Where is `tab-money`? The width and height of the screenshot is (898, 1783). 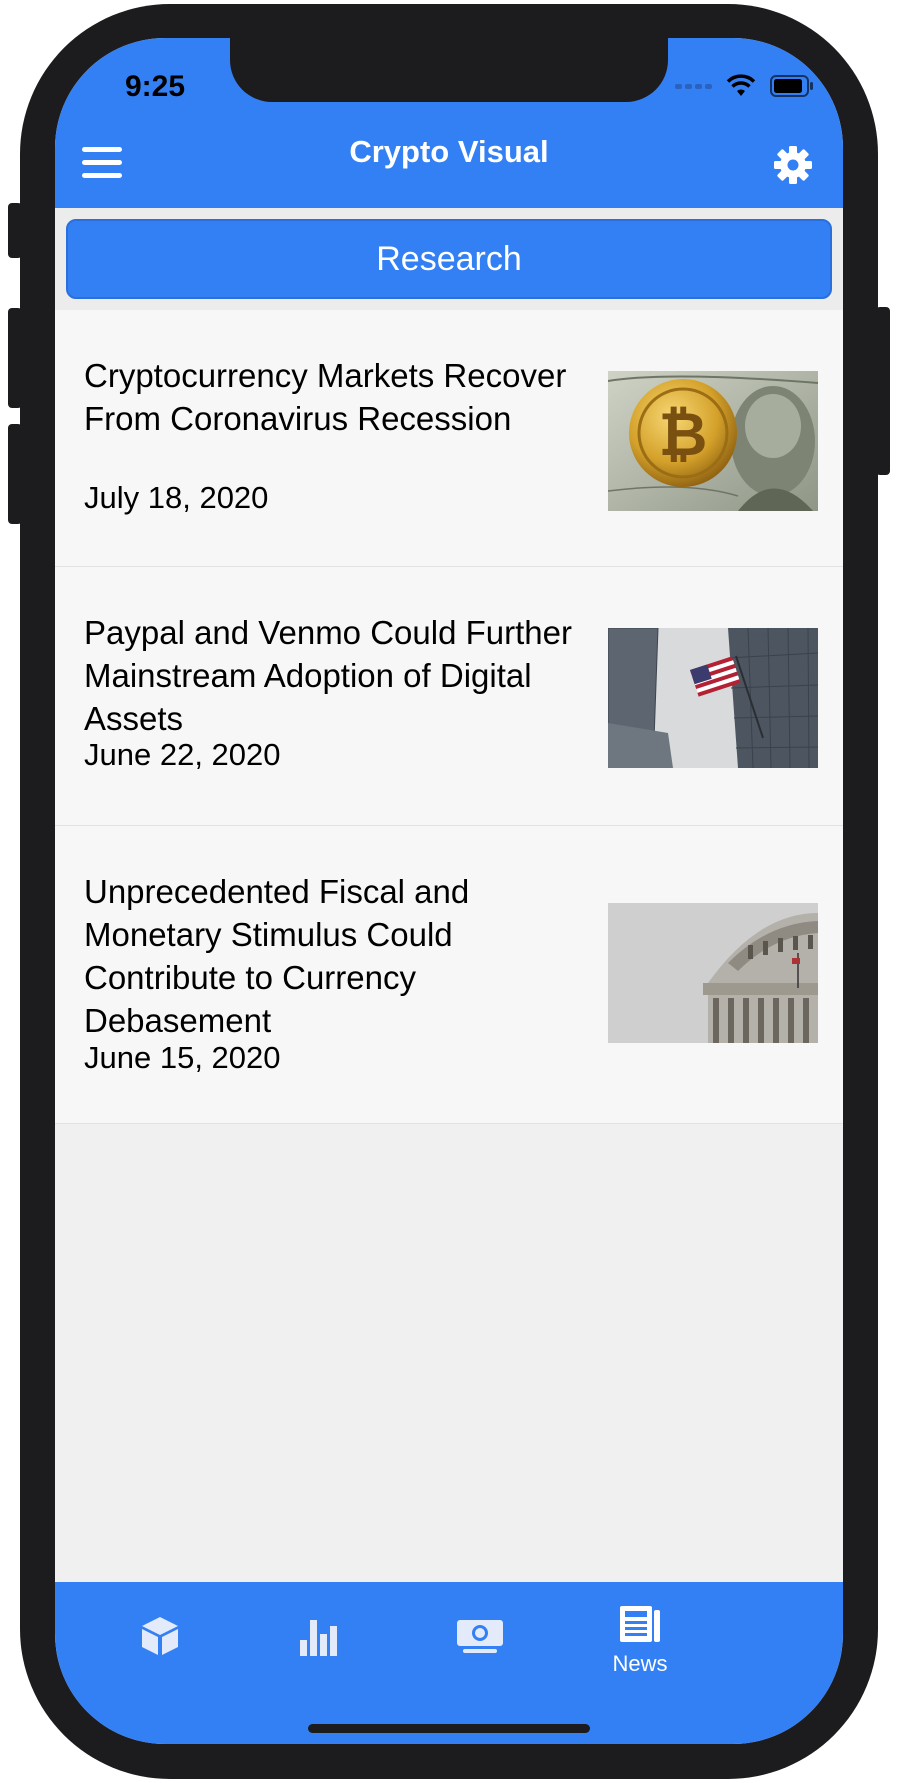 tab-money is located at coordinates (480, 1644).